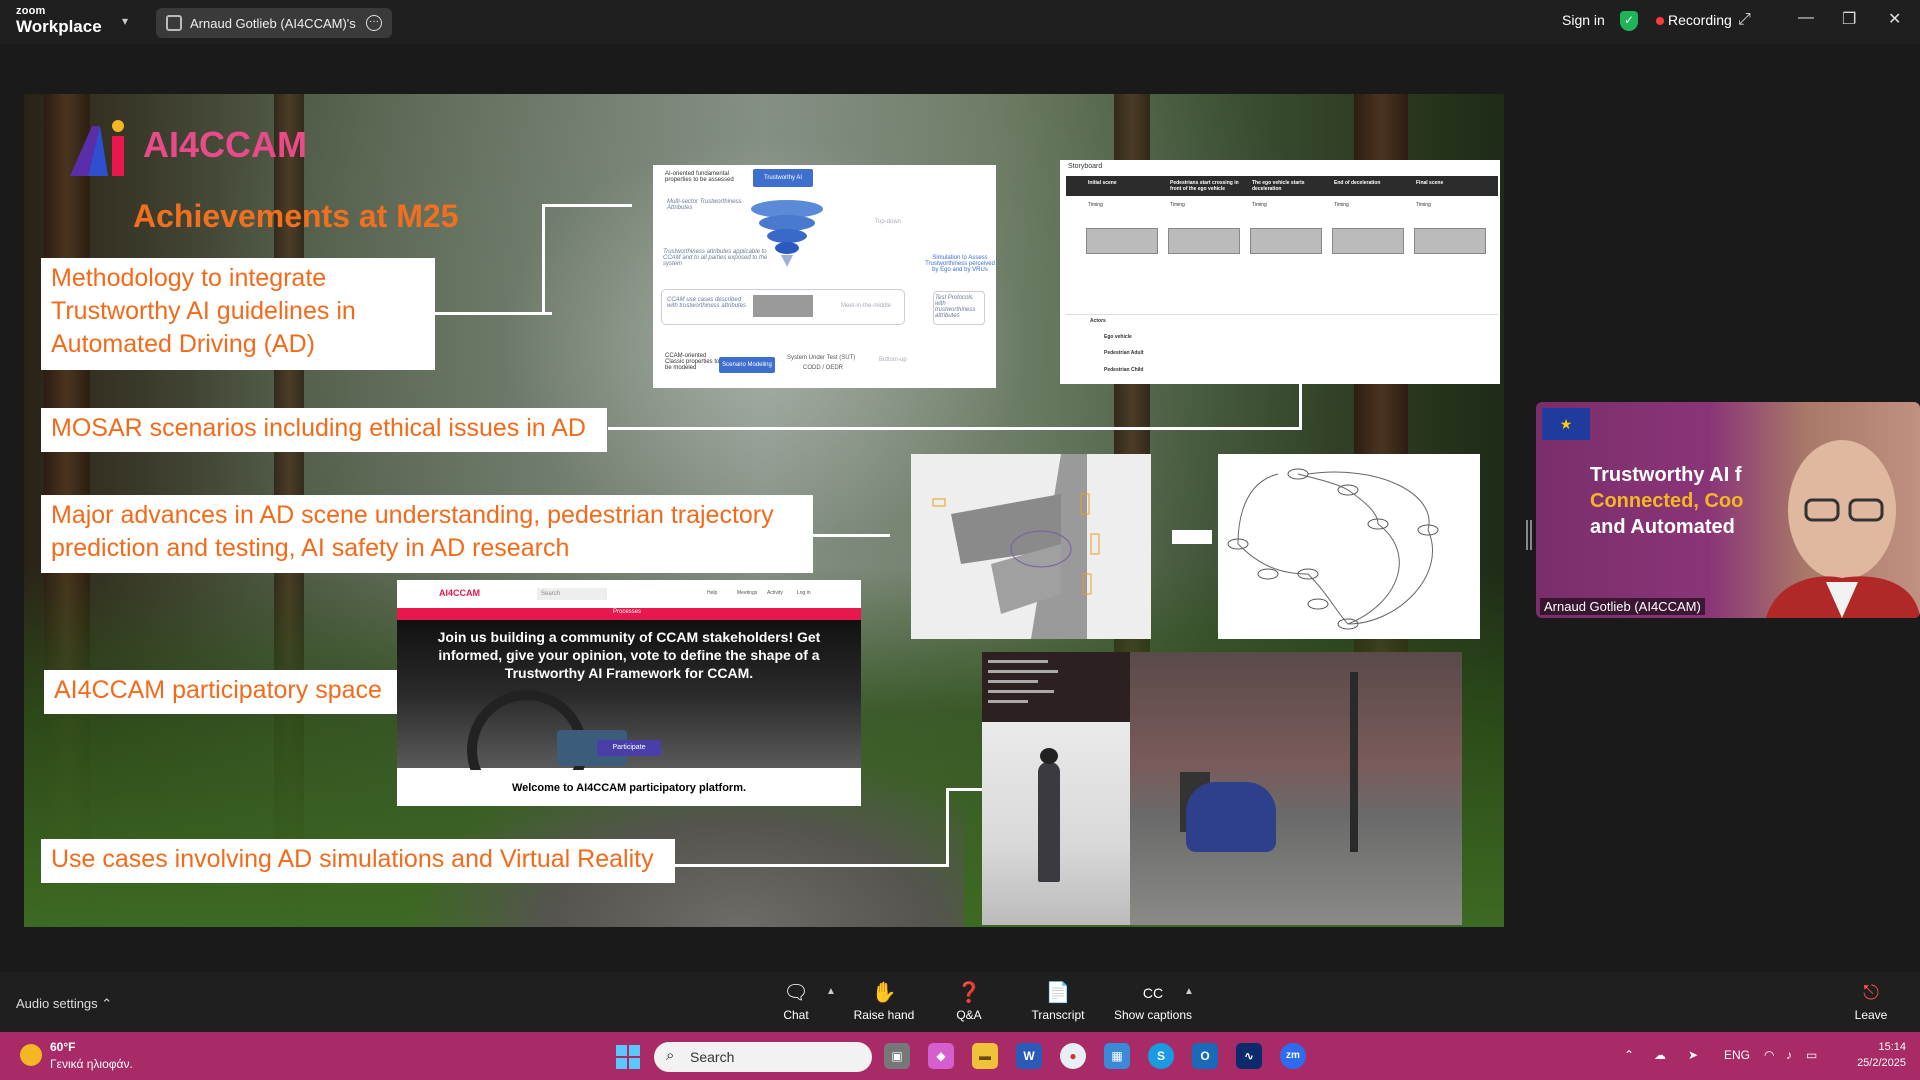  What do you see at coordinates (460, 593) in the screenshot?
I see `participatory-brand: AI4CCAM` at bounding box center [460, 593].